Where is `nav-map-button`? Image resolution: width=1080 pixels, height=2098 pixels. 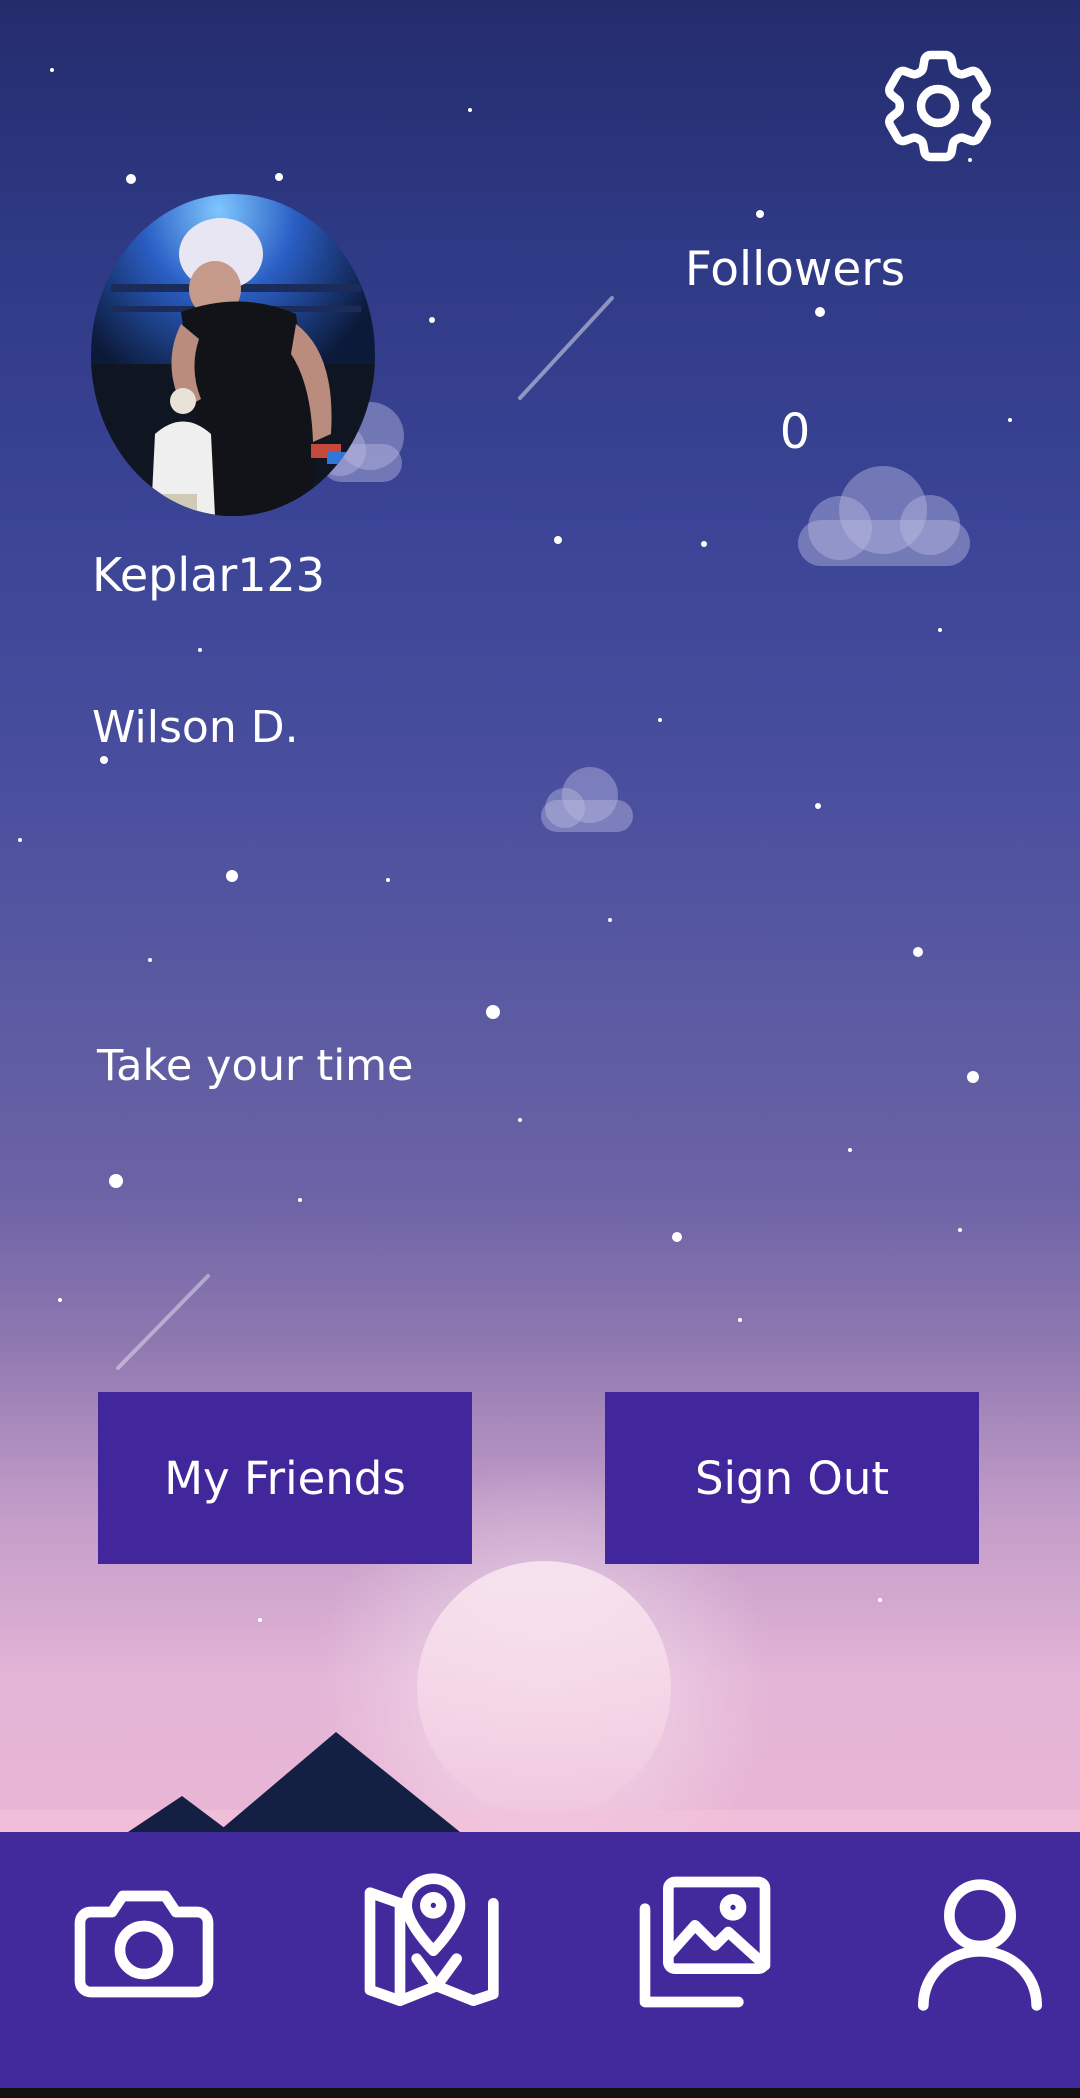
nav-map-button is located at coordinates (430, 1942).